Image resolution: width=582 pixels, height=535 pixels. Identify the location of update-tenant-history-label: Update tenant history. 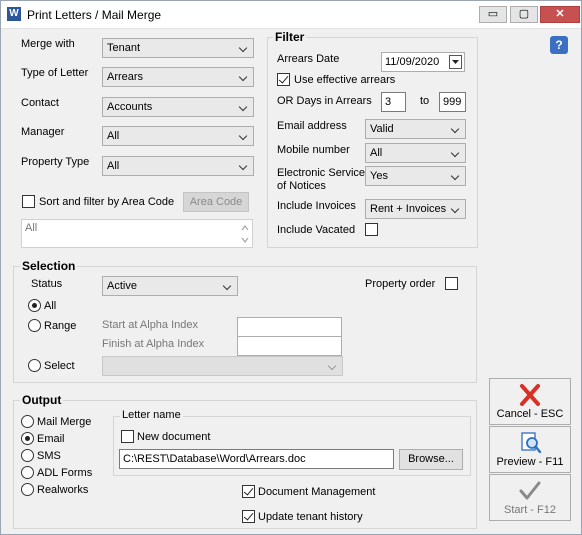
(310, 517).